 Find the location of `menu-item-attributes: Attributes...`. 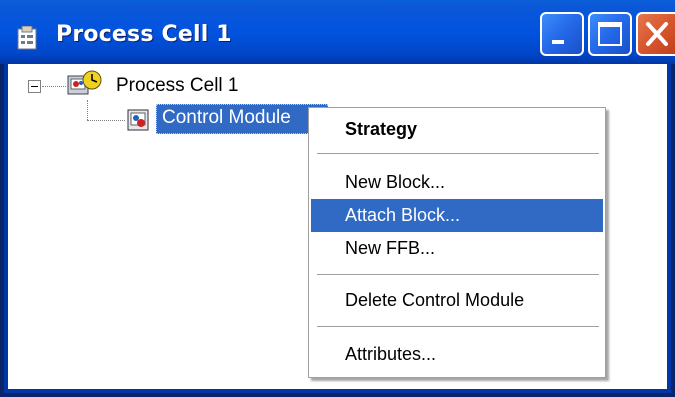

menu-item-attributes: Attributes... is located at coordinates (457, 354).